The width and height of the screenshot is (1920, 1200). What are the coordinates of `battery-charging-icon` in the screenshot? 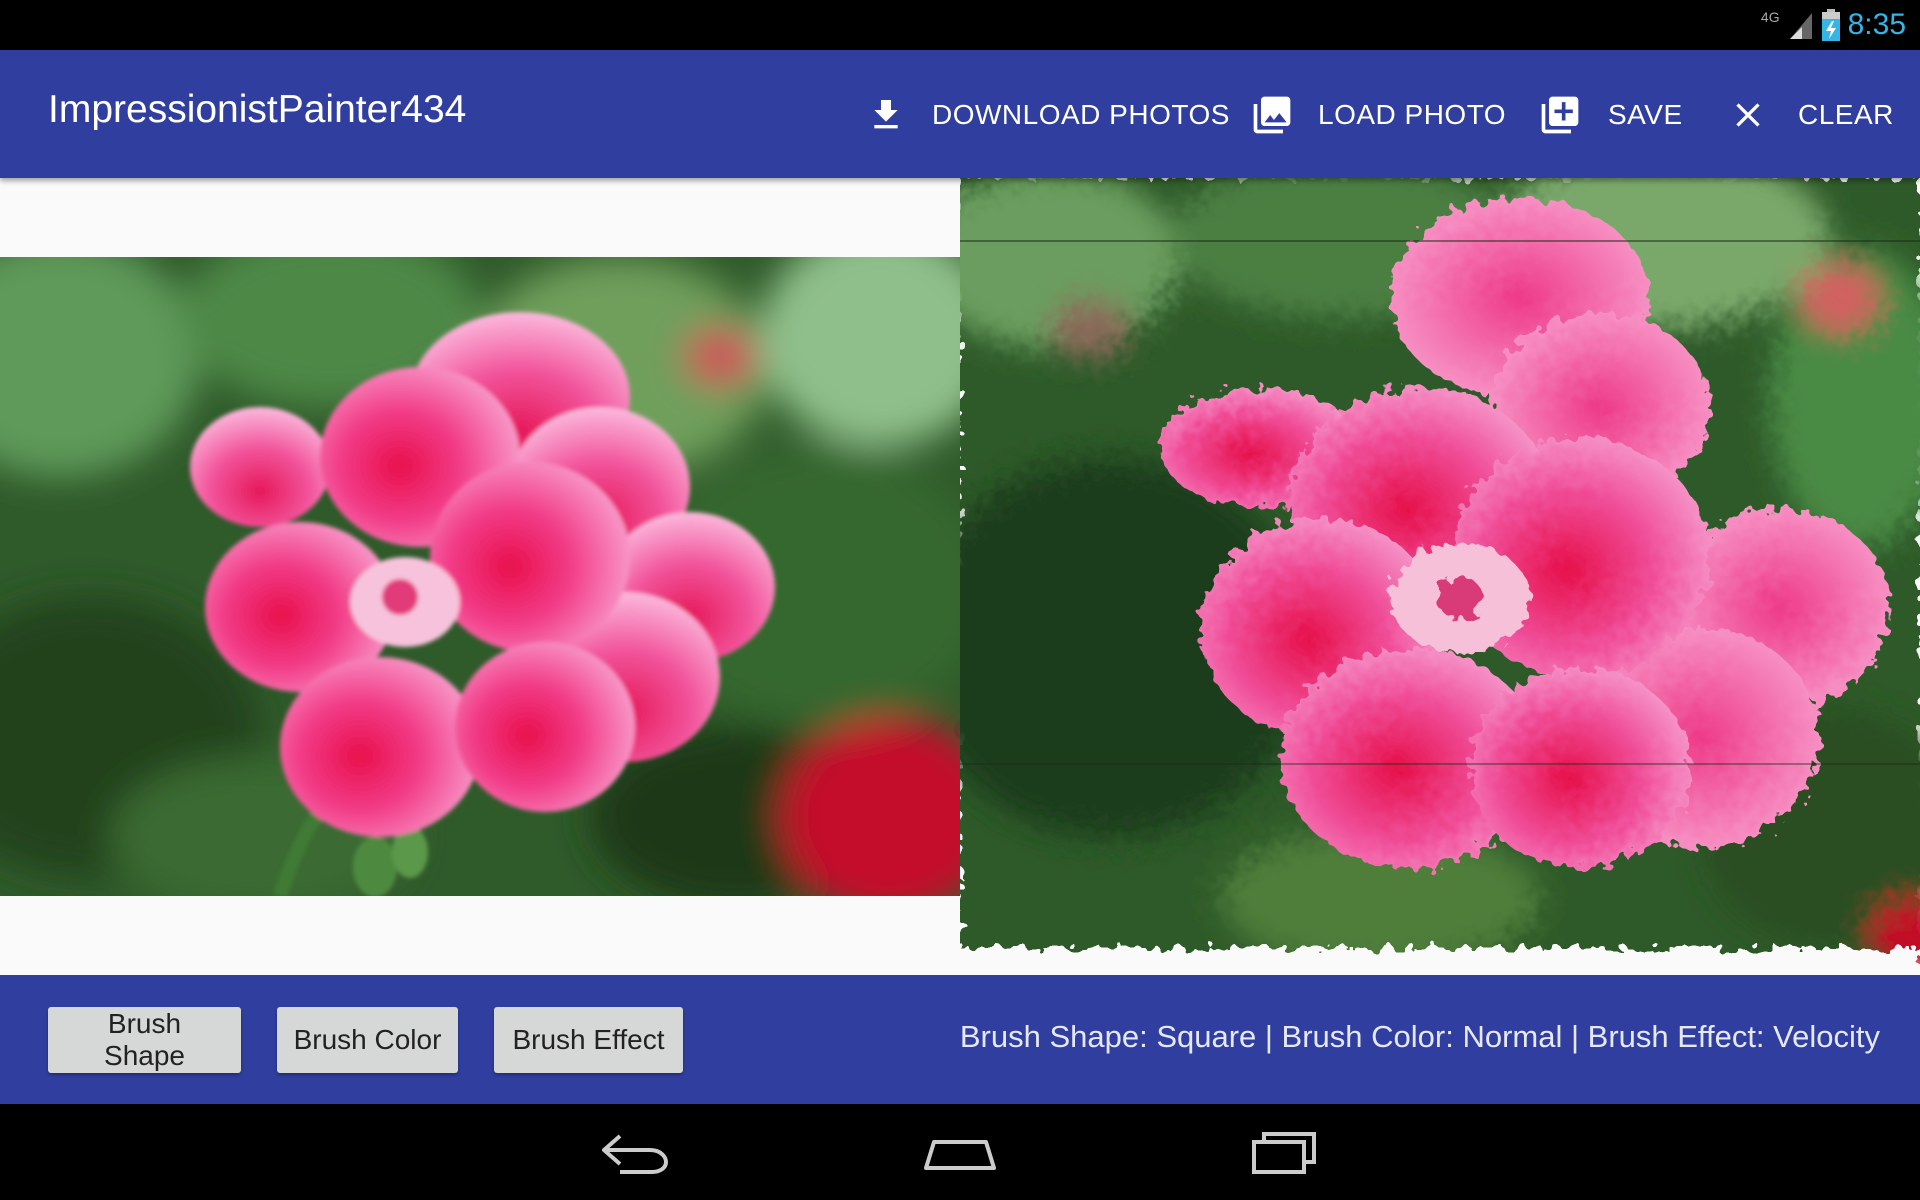 It's located at (1830, 25).